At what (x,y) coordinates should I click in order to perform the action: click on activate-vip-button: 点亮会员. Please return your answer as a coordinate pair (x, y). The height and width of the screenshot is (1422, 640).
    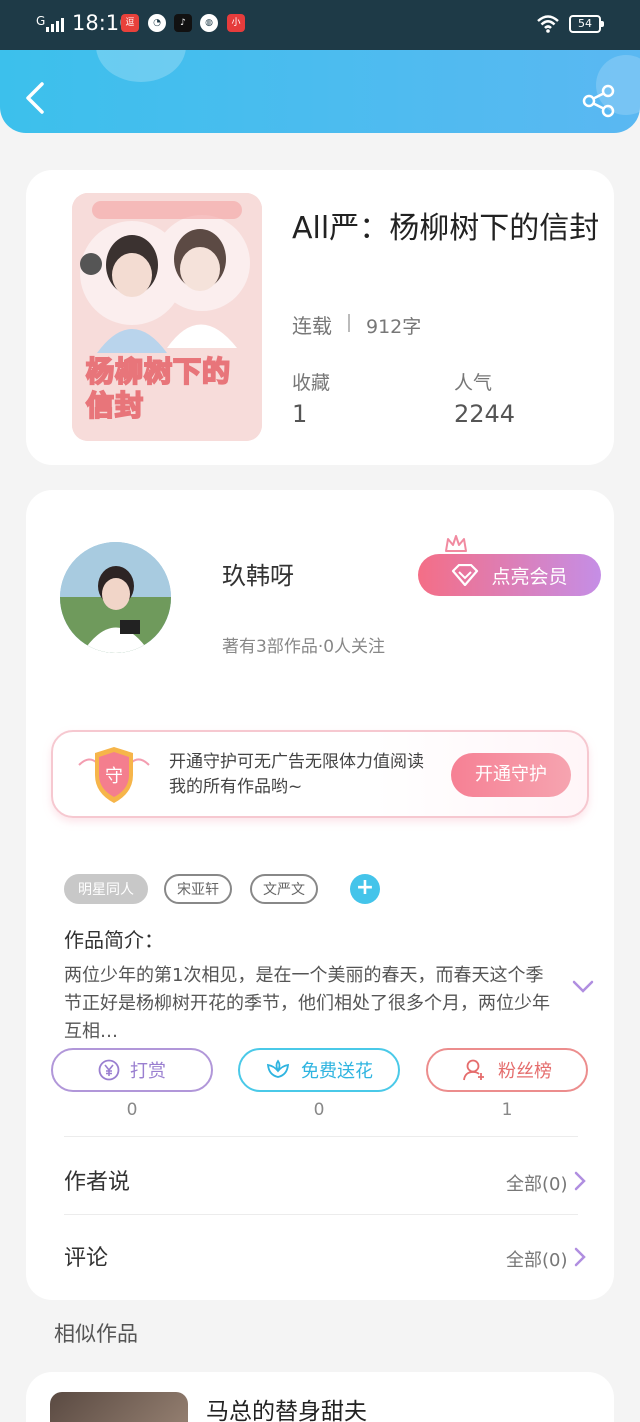
    Looking at the image, I should click on (509, 575).